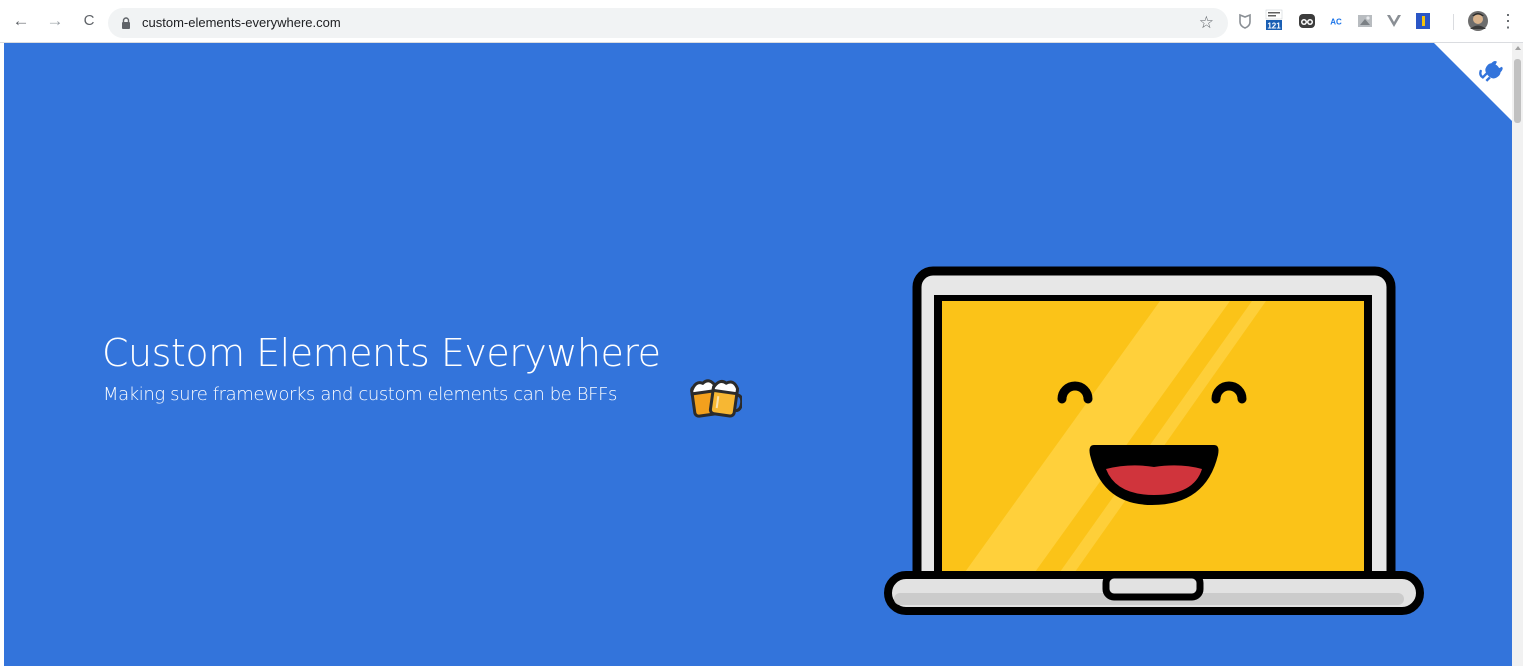 The width and height of the screenshot is (1523, 666). Describe the element at coordinates (1274, 20) in the screenshot. I see `calendar-extension-icon: 121` at that location.